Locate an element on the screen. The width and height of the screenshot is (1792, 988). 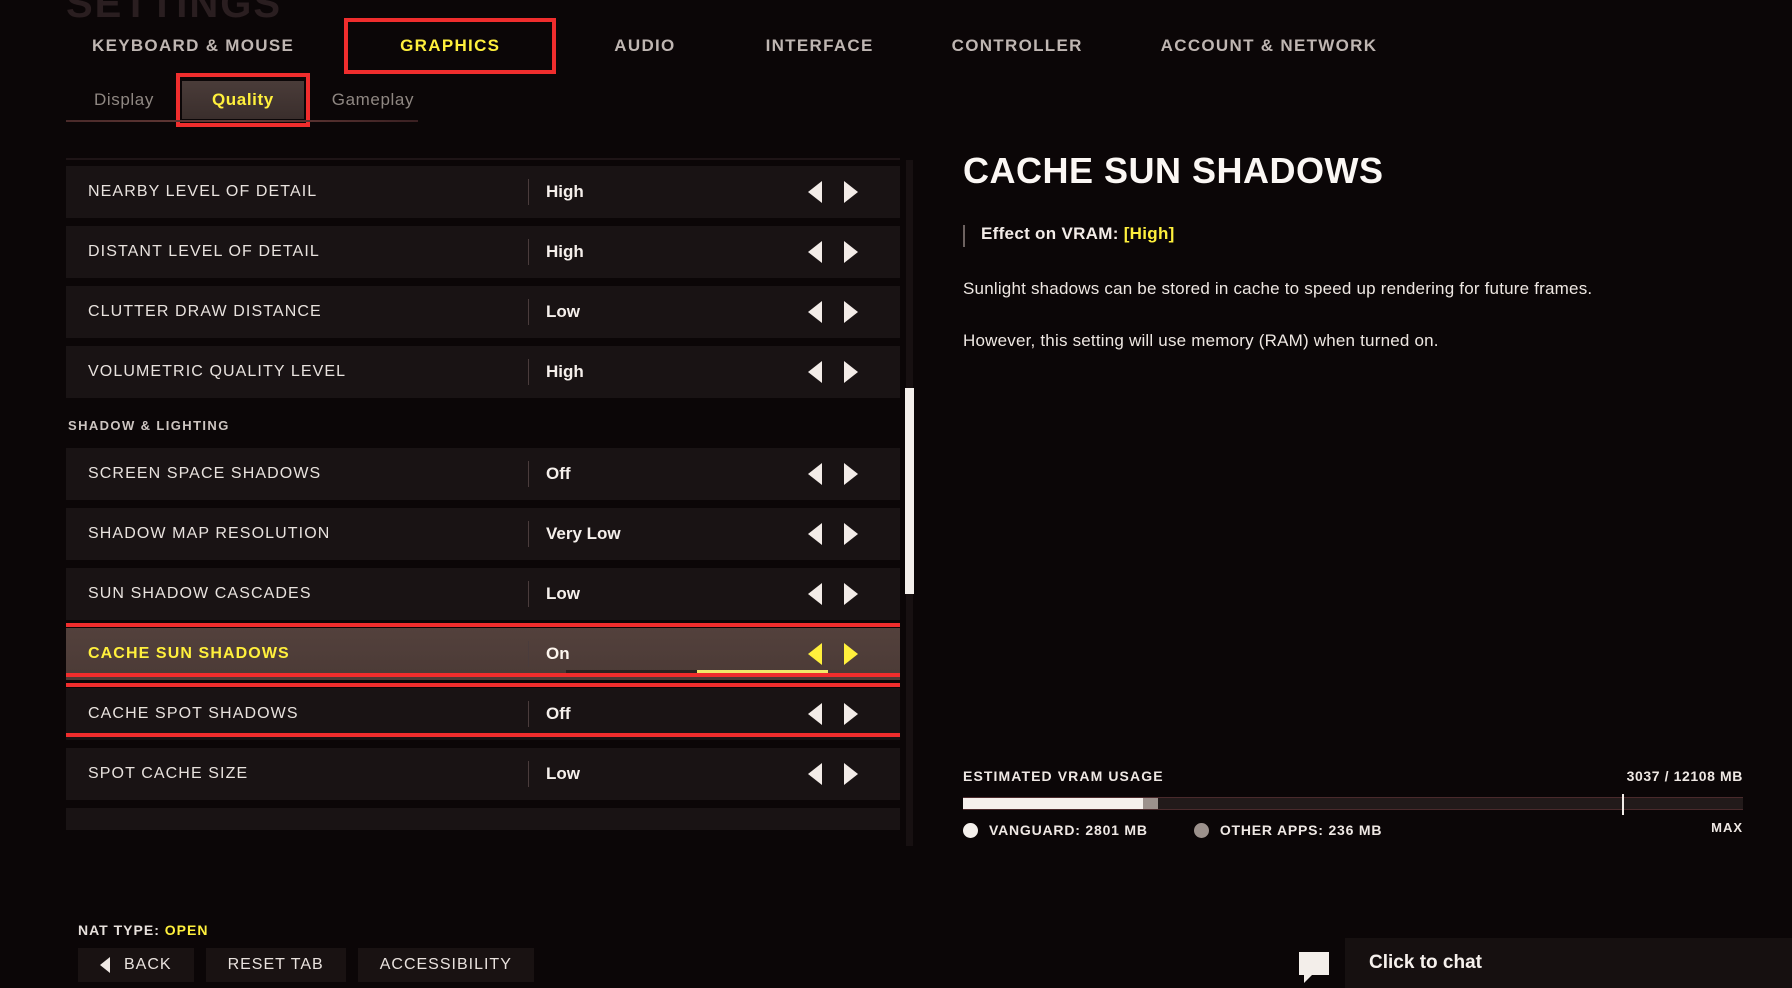
setting-scrub-bar is located at coordinates (697, 672).